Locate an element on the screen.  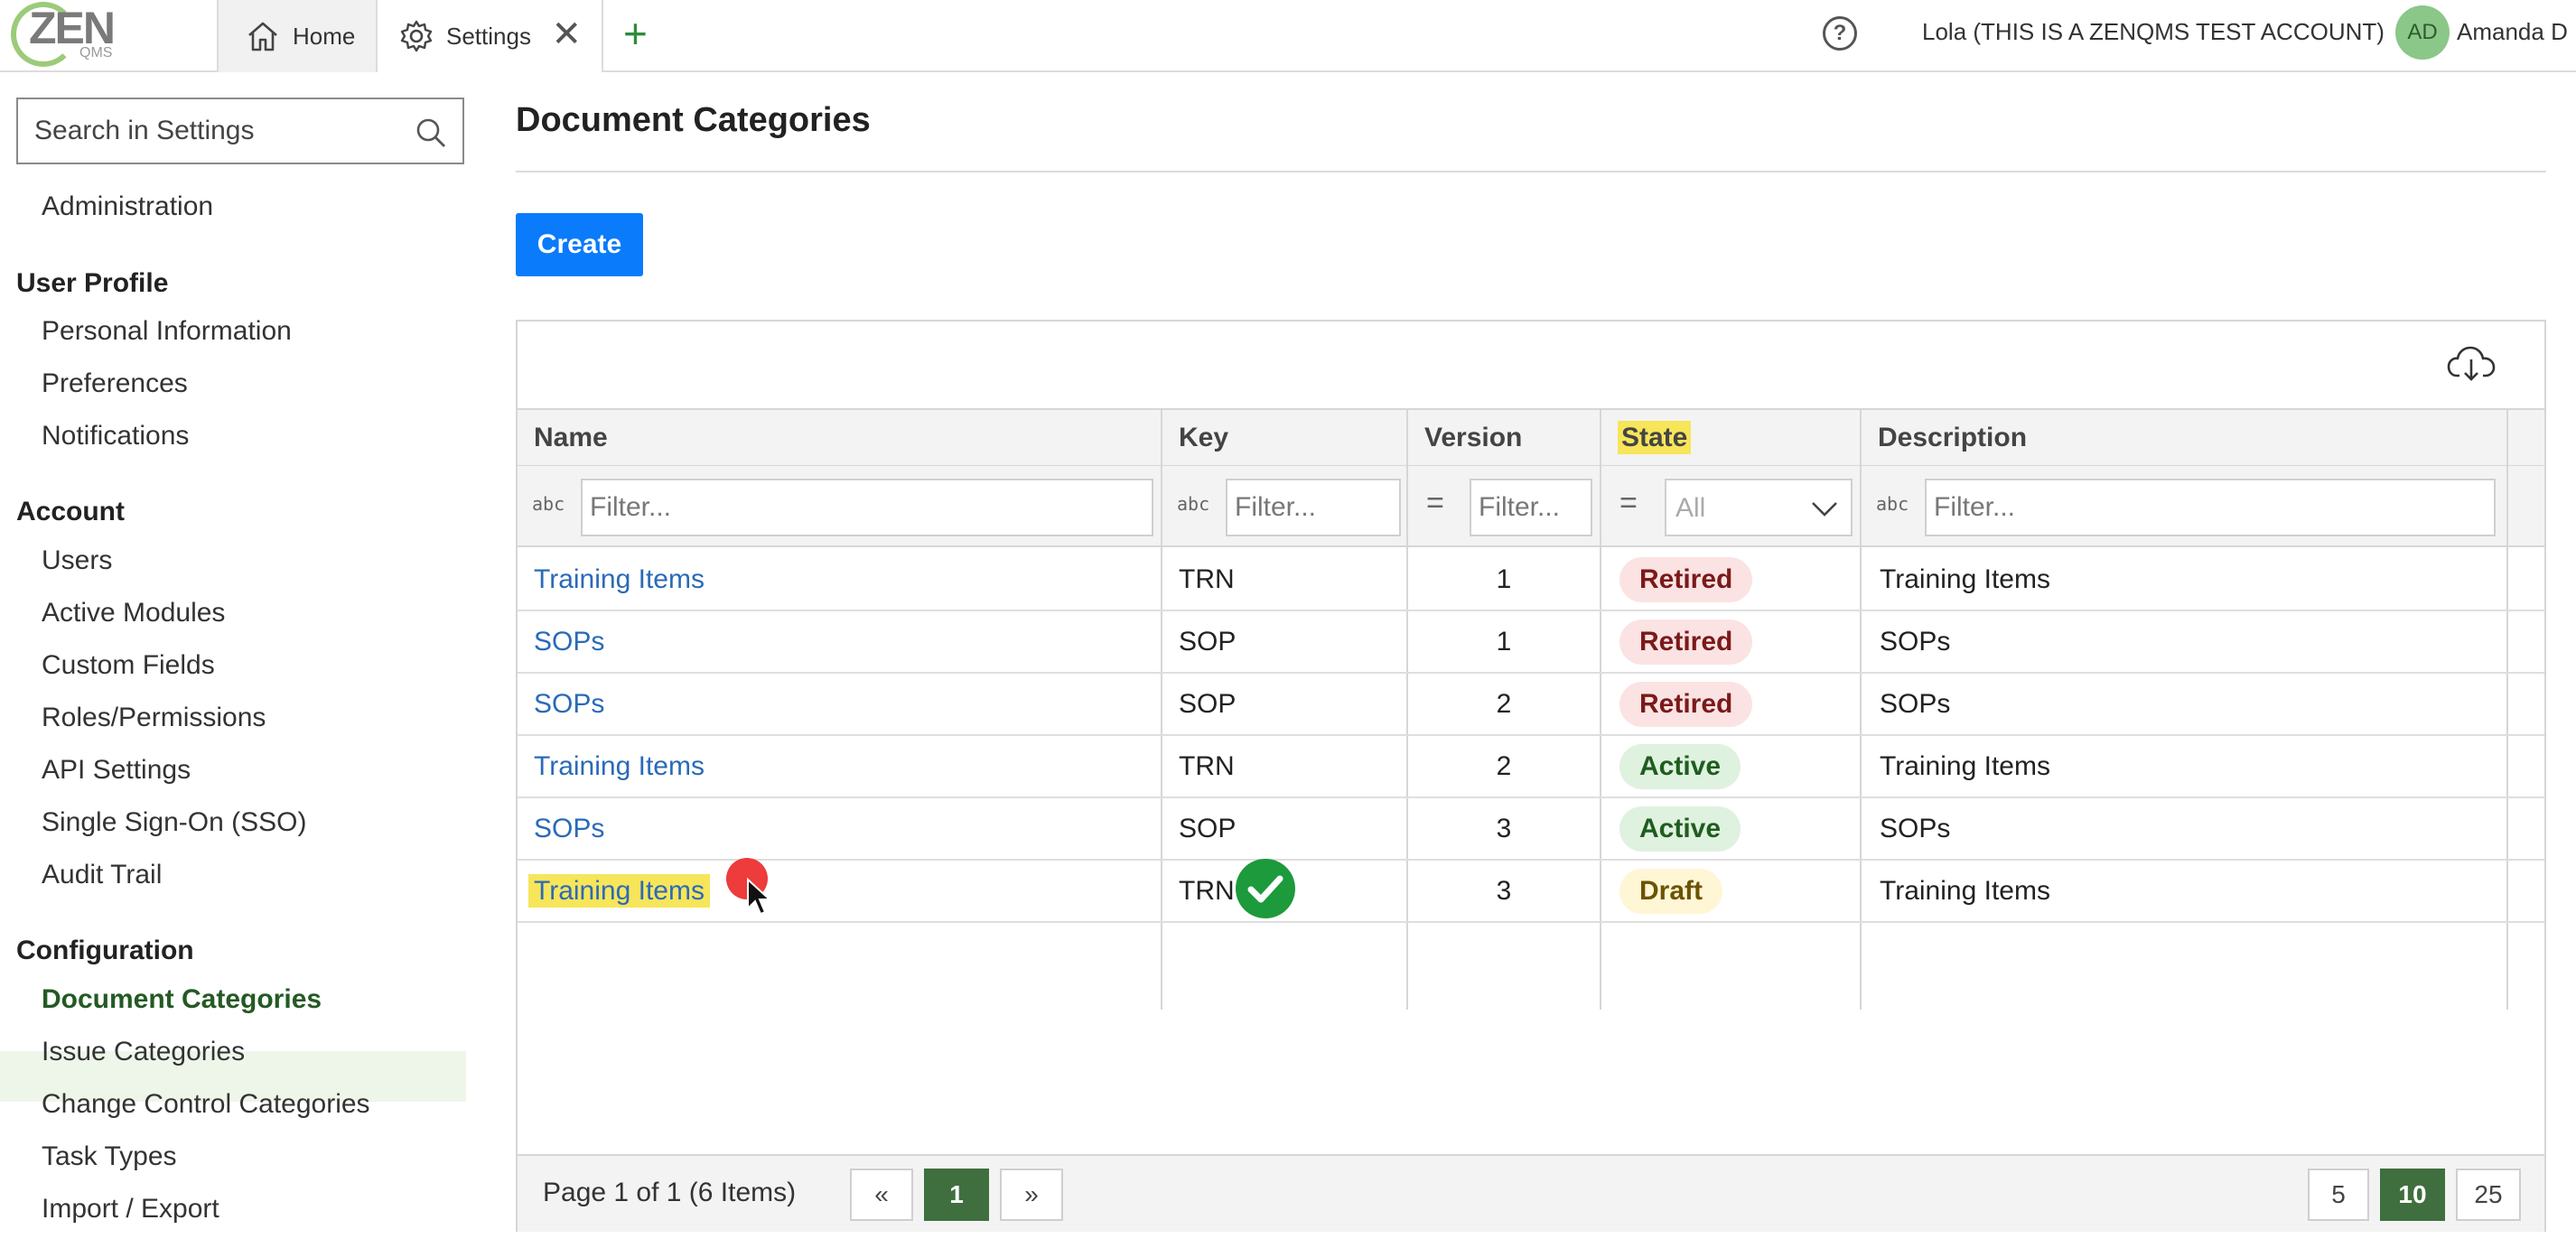
search-icon is located at coordinates (431, 133).